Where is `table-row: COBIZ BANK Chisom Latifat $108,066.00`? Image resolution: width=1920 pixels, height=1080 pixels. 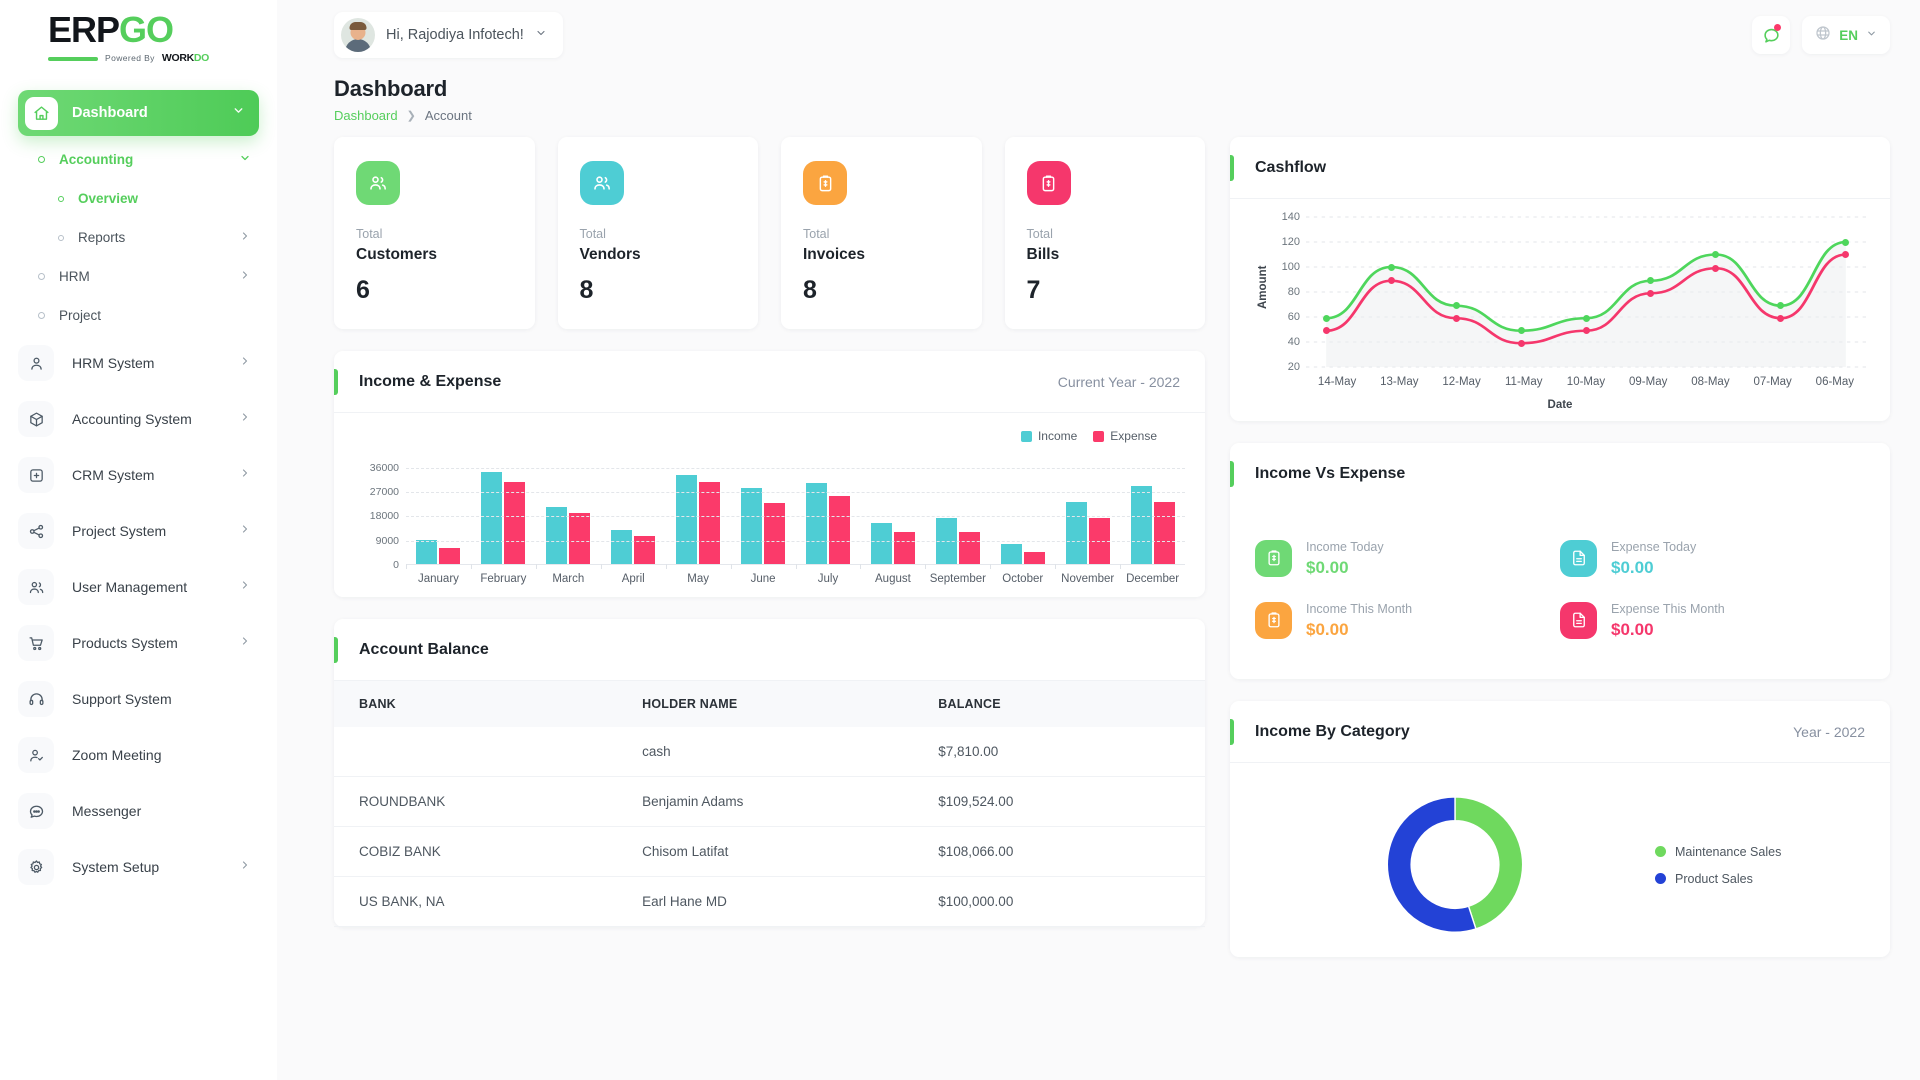
table-row: COBIZ BANK Chisom Latifat $108,066.00 is located at coordinates (769, 851).